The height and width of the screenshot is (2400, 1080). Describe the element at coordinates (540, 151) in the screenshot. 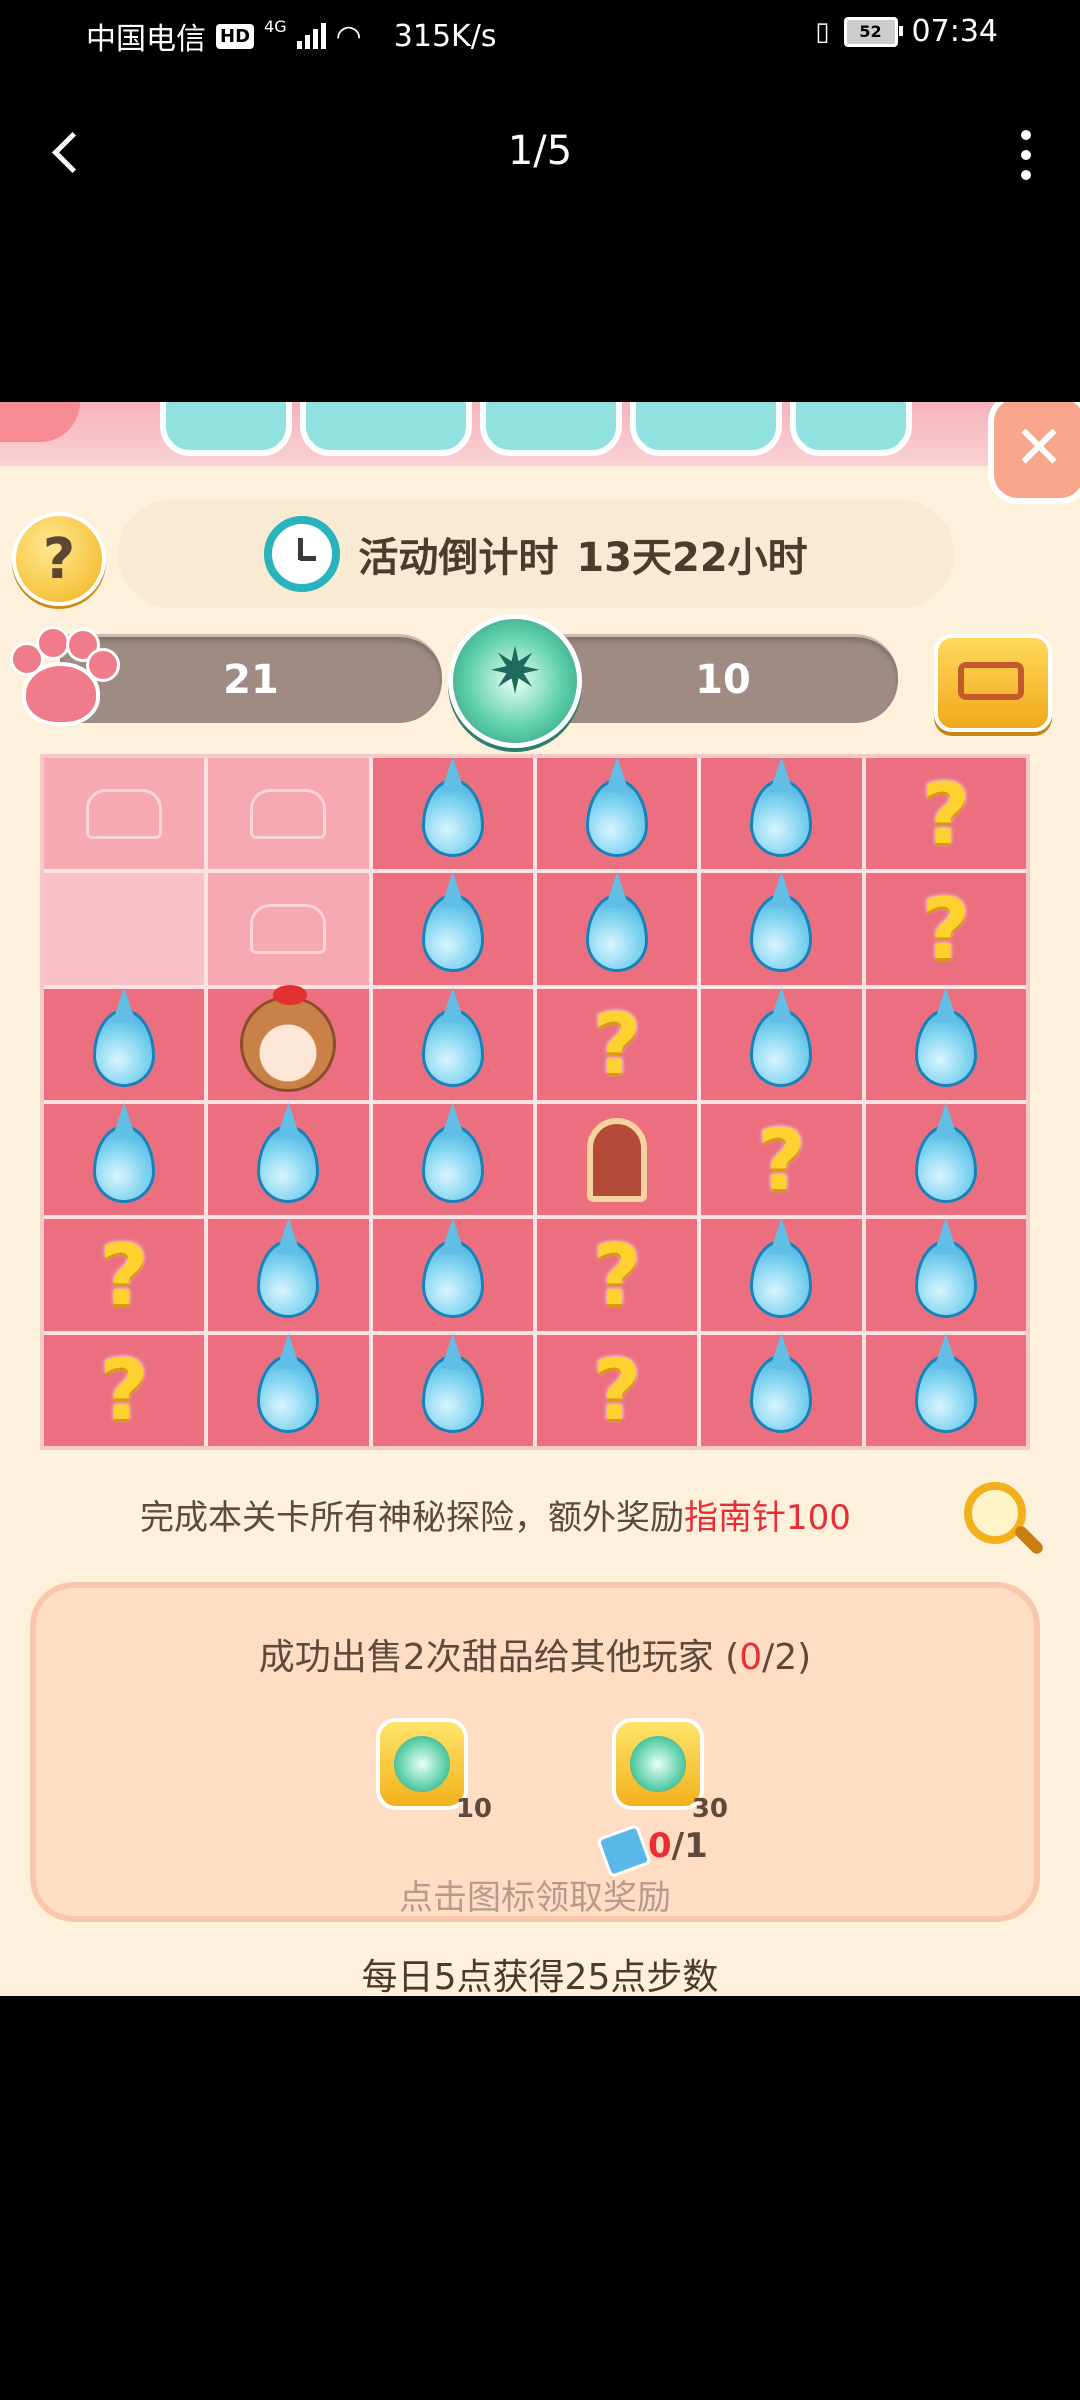

I see `page-indicator: 1/5` at that location.